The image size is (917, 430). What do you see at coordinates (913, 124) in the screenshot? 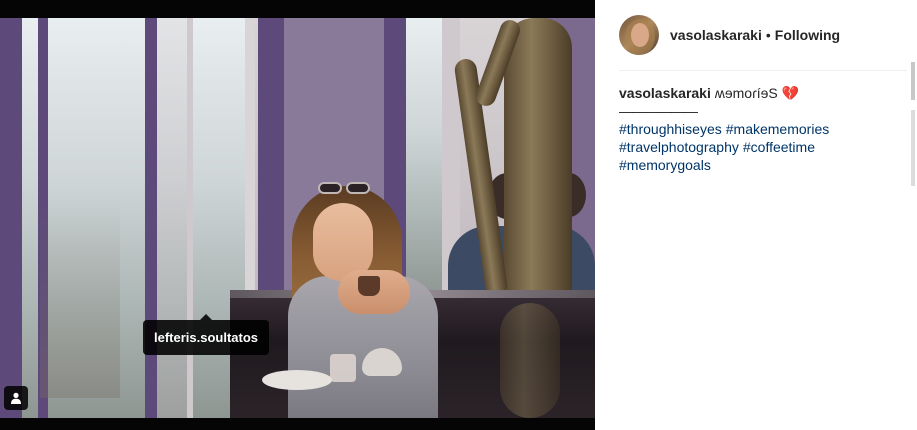
I see `scrollbar` at bounding box center [913, 124].